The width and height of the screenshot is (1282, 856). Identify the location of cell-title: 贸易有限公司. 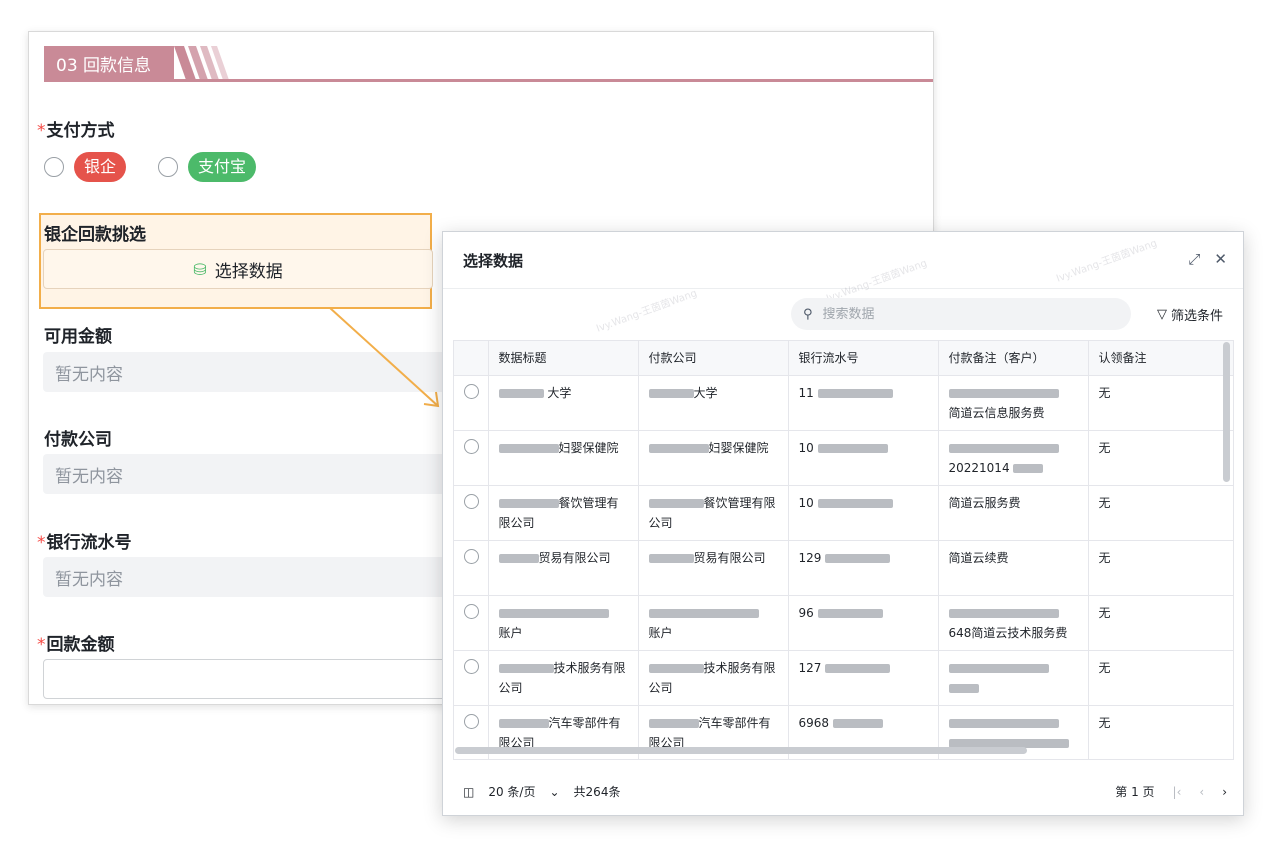
(563, 568).